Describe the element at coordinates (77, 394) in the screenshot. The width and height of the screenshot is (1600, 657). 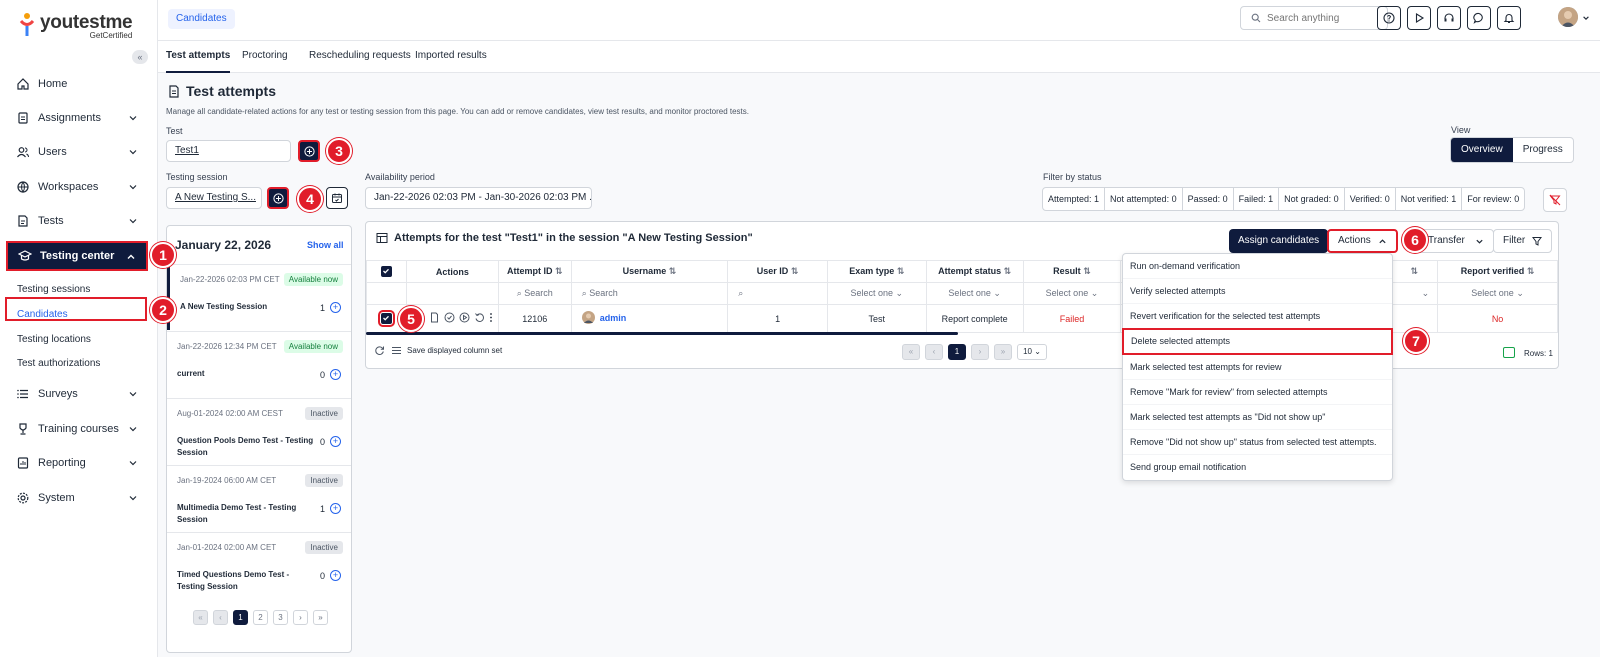
I see `sidebar-item-surveys: Surveys` at that location.